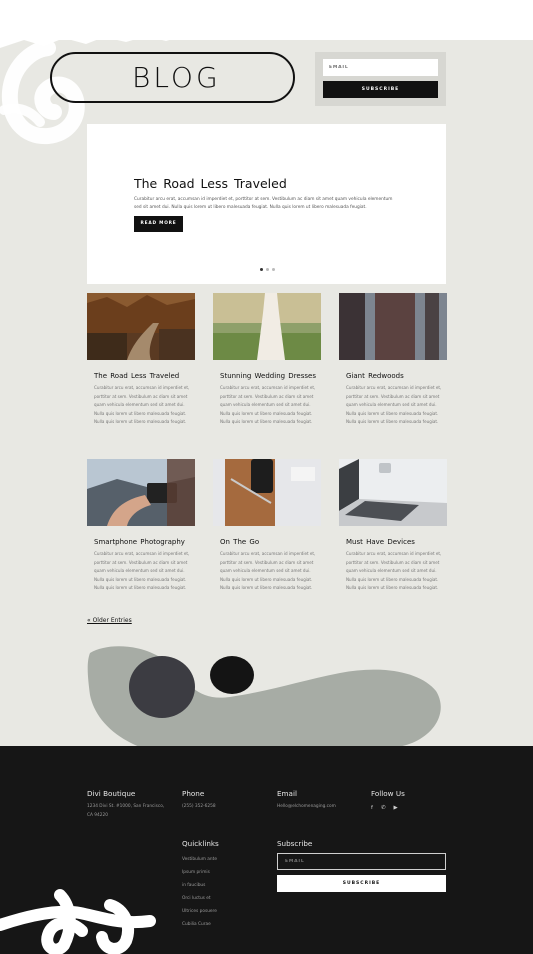  What do you see at coordinates (176, 77) in the screenshot?
I see `page-title: BLOG` at bounding box center [176, 77].